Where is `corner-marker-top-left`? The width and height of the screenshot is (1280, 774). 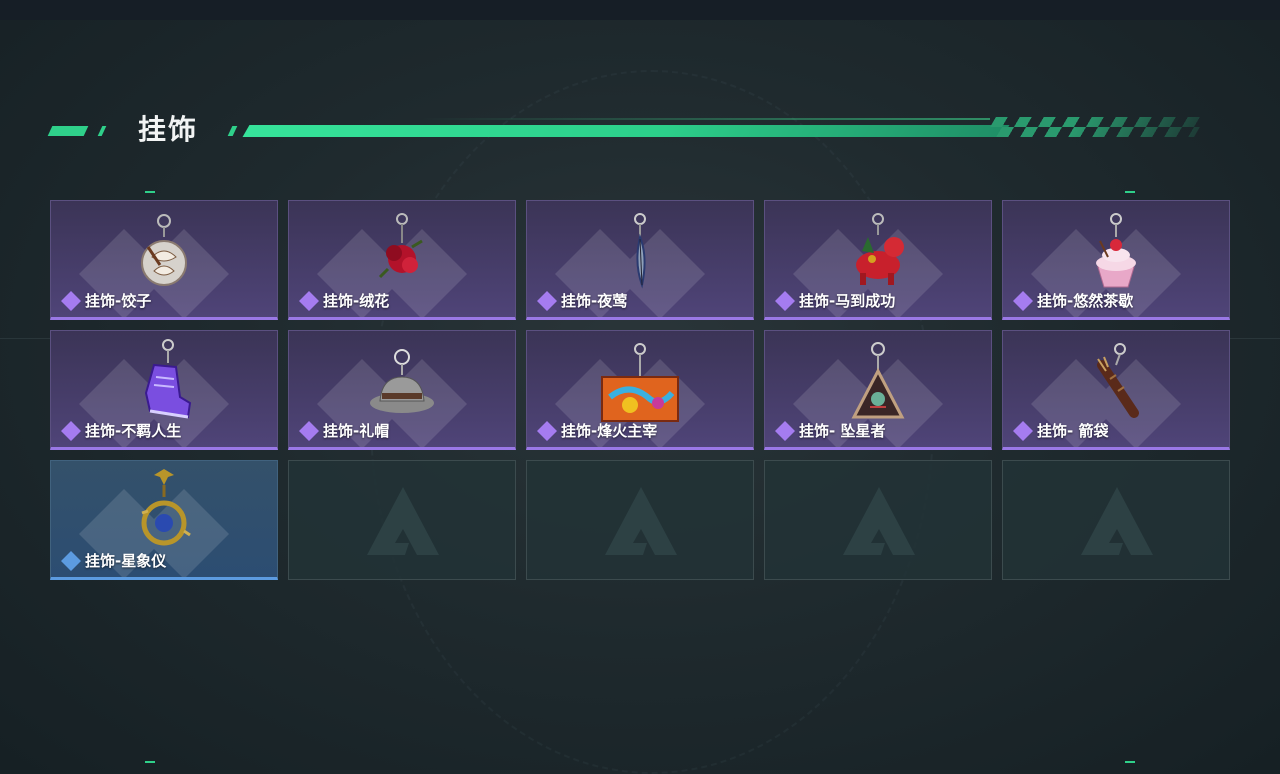
corner-marker-top-left is located at coordinates (150, 192).